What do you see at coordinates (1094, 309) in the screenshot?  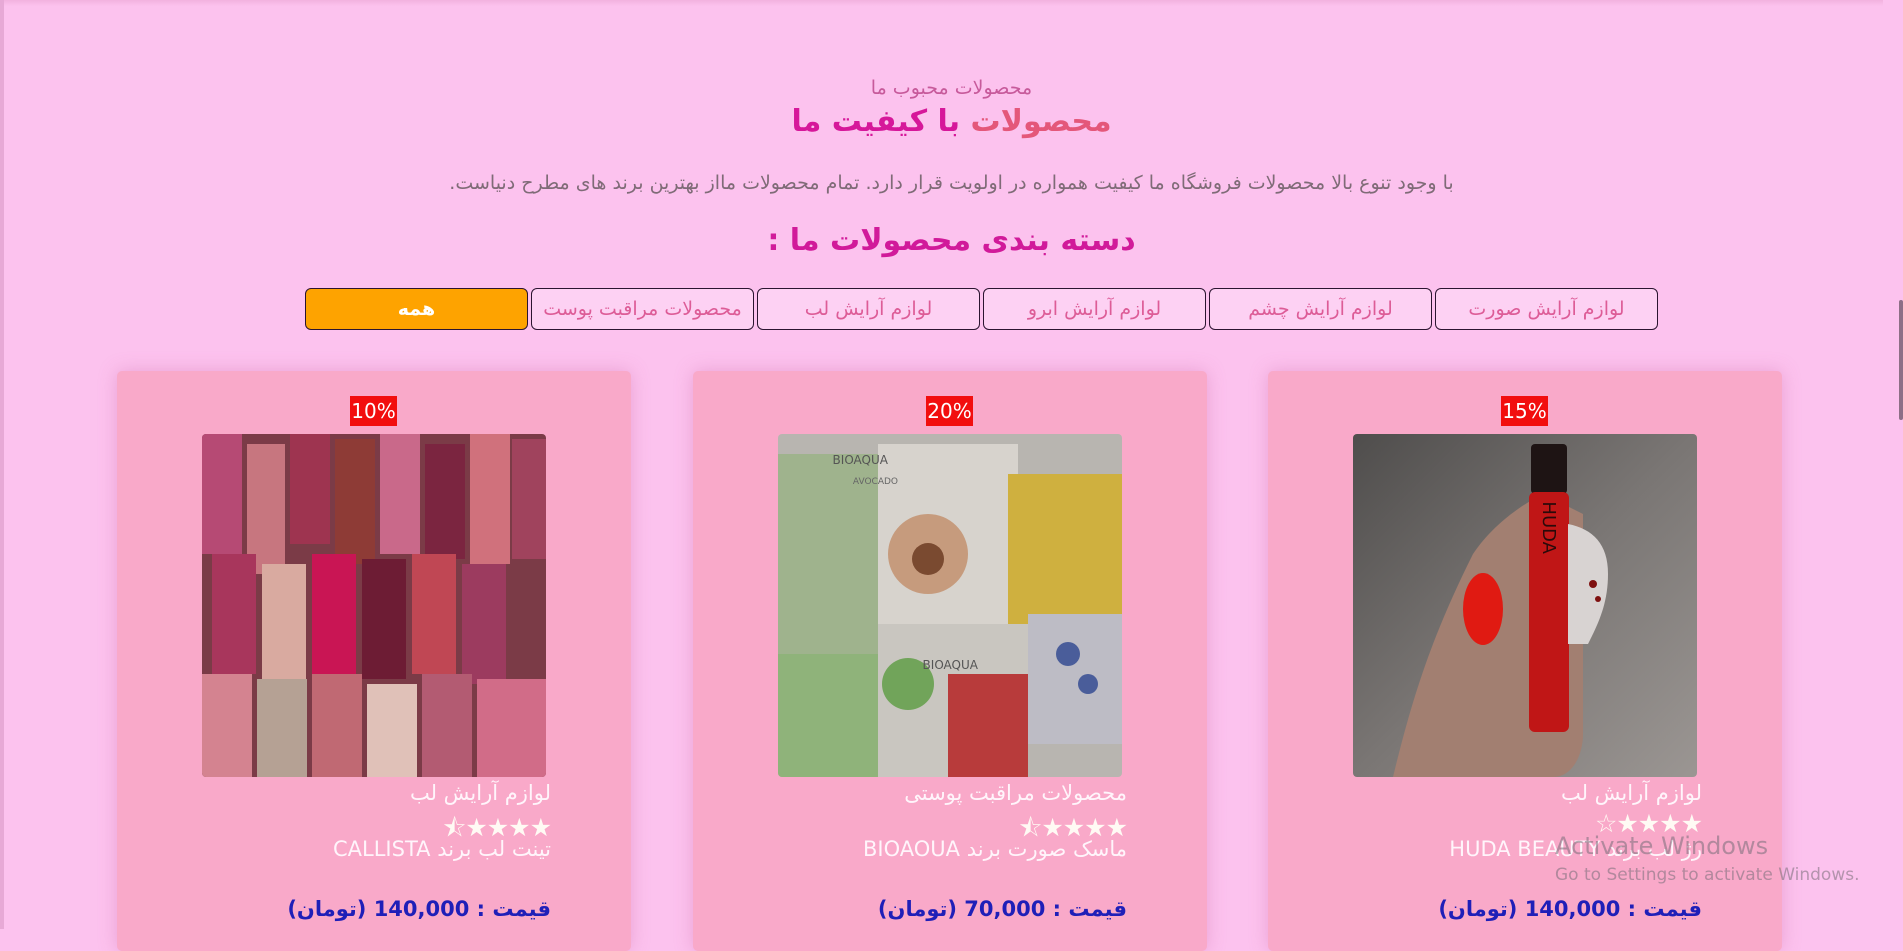 I see `filter-brow-makeup: لوازم آرایش ابرو` at bounding box center [1094, 309].